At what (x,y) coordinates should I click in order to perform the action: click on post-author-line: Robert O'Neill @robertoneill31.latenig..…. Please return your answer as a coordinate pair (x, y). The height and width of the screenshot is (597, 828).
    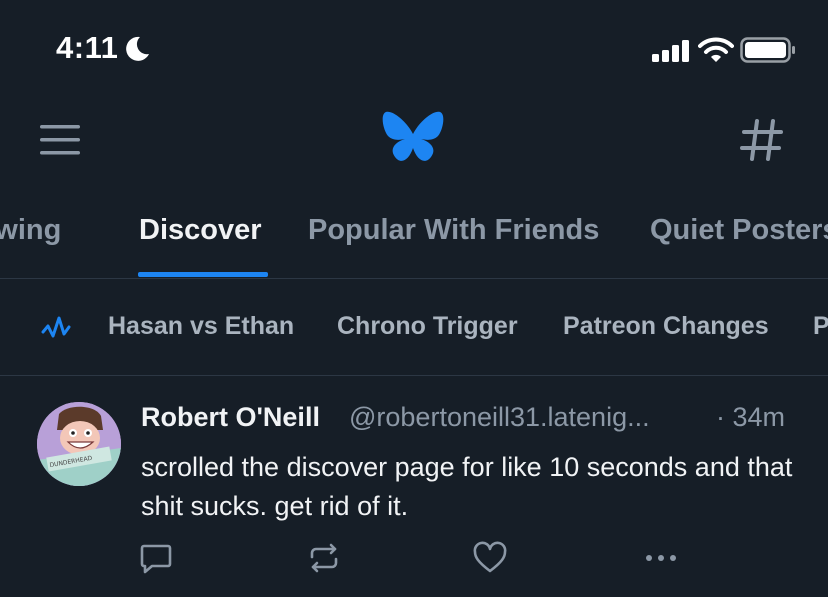
    Looking at the image, I should click on (476, 420).